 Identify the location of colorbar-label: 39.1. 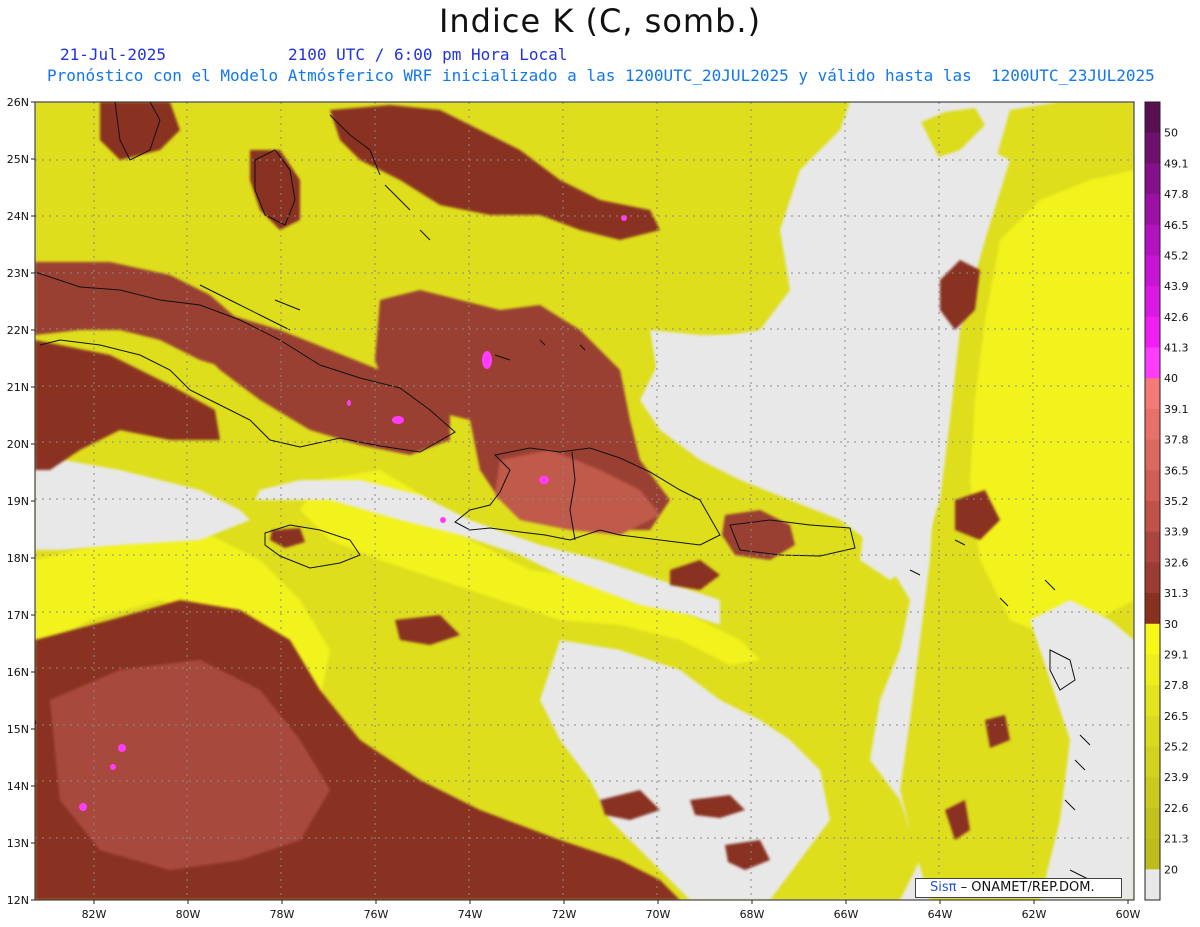
(1176, 409).